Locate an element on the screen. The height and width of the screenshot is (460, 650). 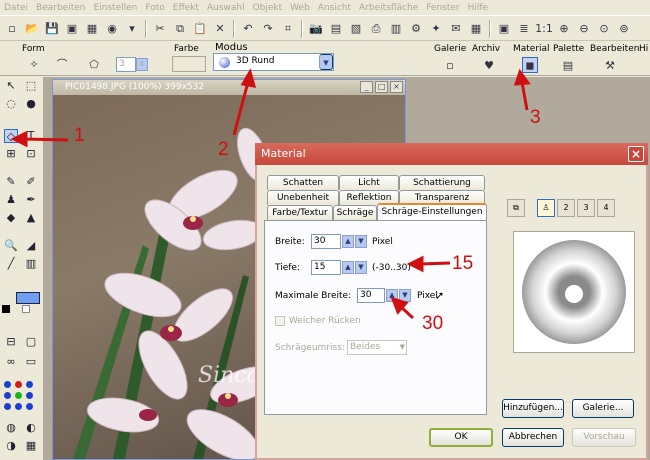
annotation-2: 2 is located at coordinates (223, 149).